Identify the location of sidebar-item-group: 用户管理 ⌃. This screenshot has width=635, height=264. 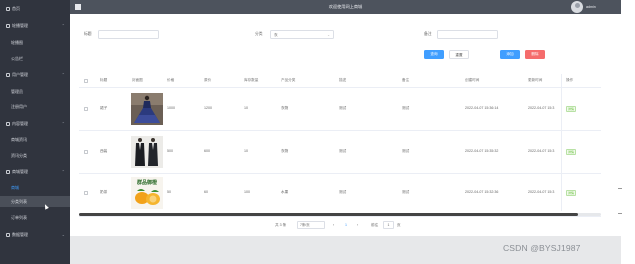
(35, 74).